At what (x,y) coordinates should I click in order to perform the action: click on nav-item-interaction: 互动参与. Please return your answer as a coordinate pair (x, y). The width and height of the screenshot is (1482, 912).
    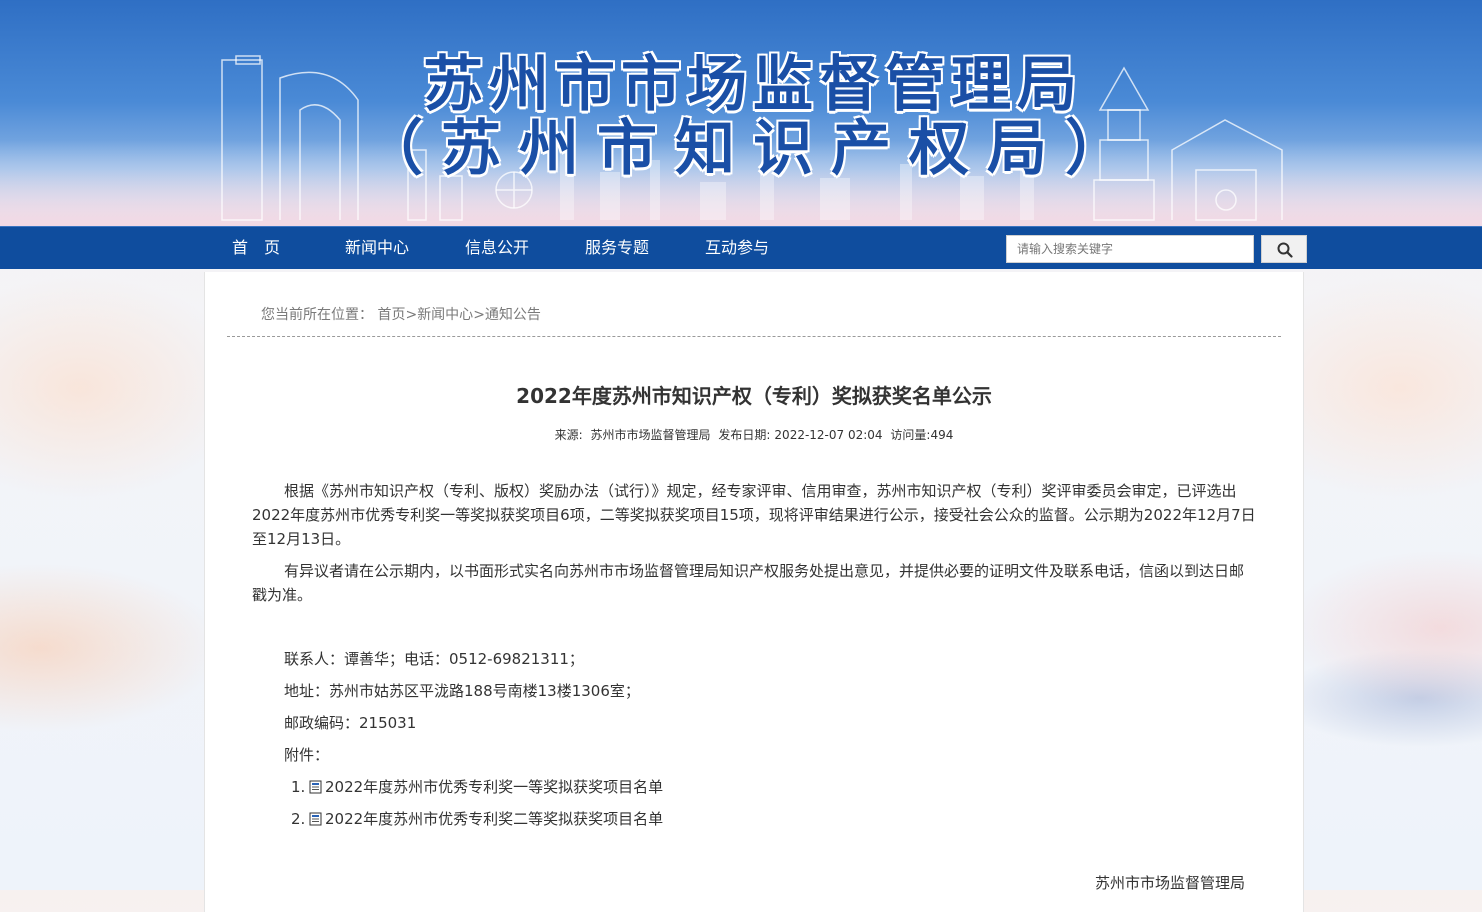
    Looking at the image, I should click on (737, 248).